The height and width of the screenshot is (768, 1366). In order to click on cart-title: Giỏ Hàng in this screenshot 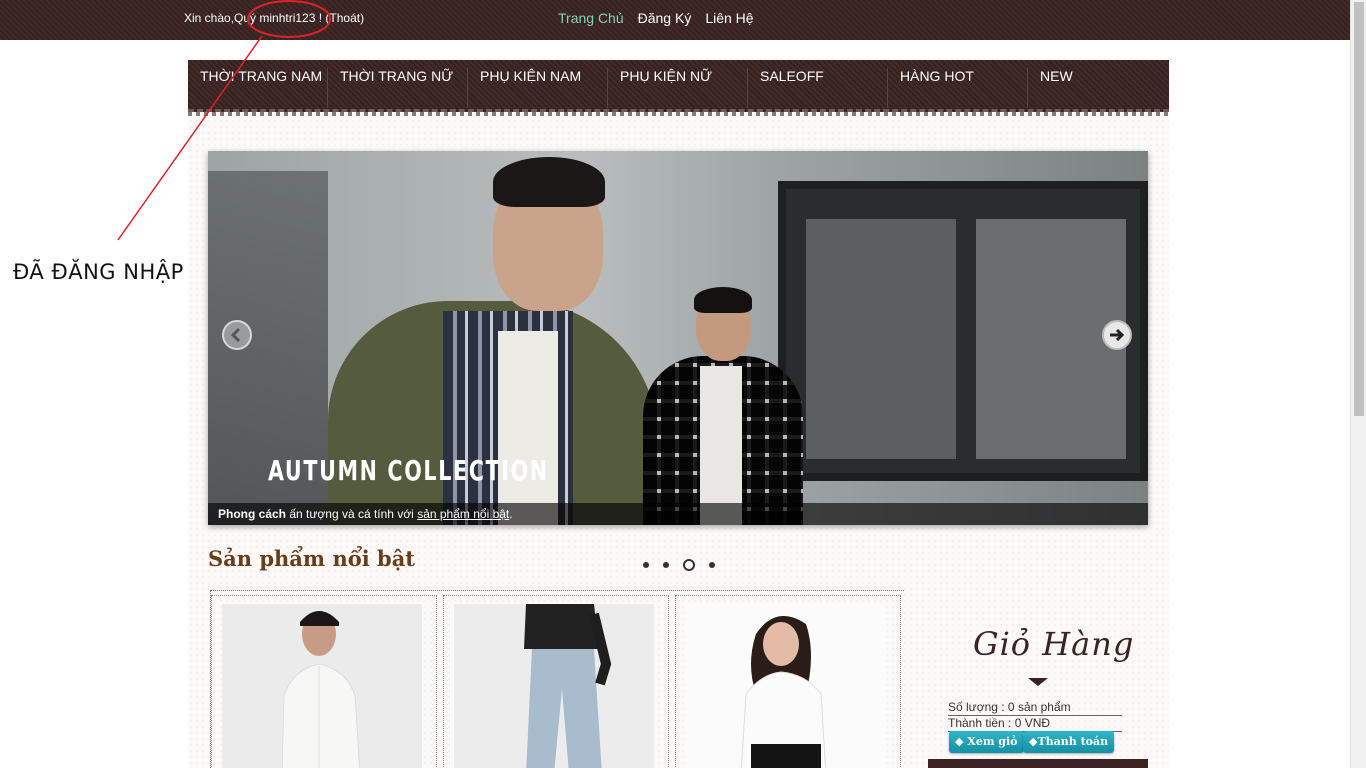, I will do `click(1054, 644)`.